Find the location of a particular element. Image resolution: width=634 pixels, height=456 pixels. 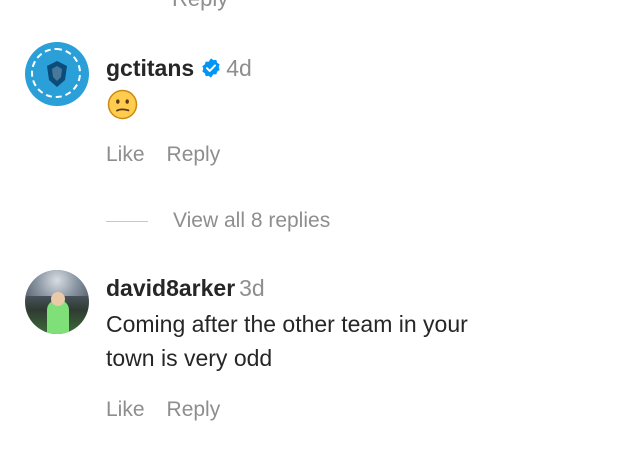

comment-time: 4d is located at coordinates (239, 68).